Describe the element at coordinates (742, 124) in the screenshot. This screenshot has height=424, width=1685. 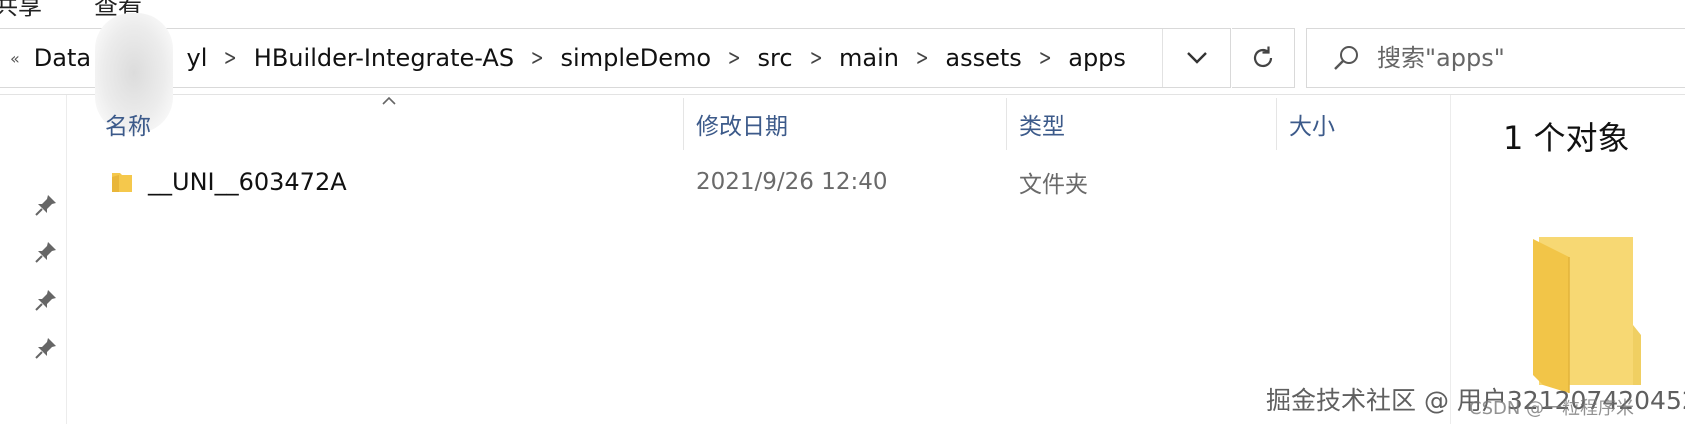
I see `column-header-modified: 修改日期` at that location.